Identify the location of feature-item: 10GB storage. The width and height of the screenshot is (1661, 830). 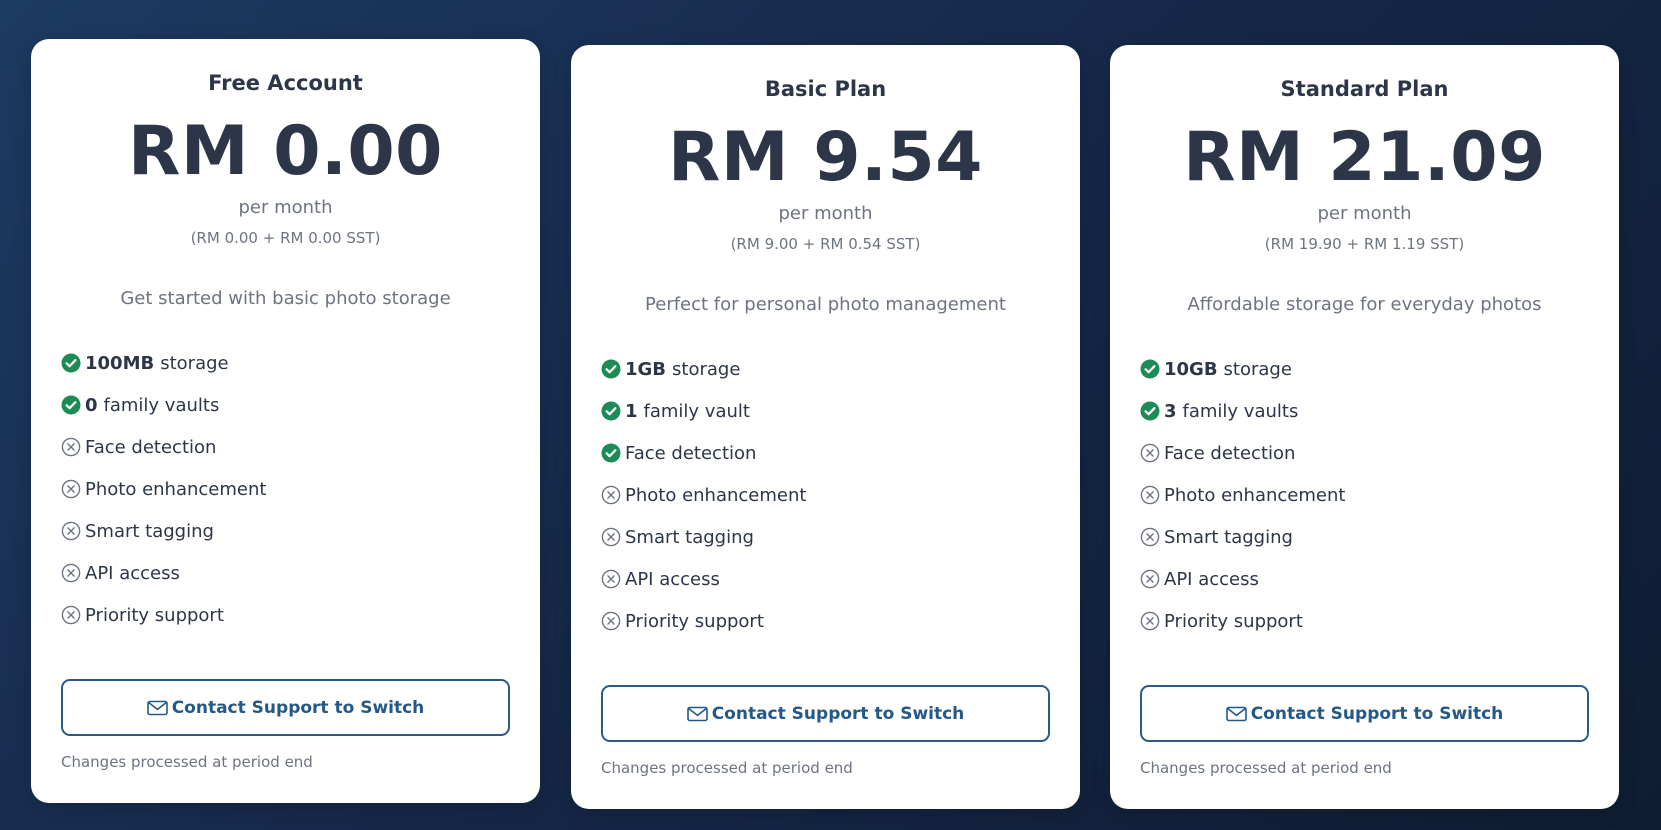
(1364, 369).